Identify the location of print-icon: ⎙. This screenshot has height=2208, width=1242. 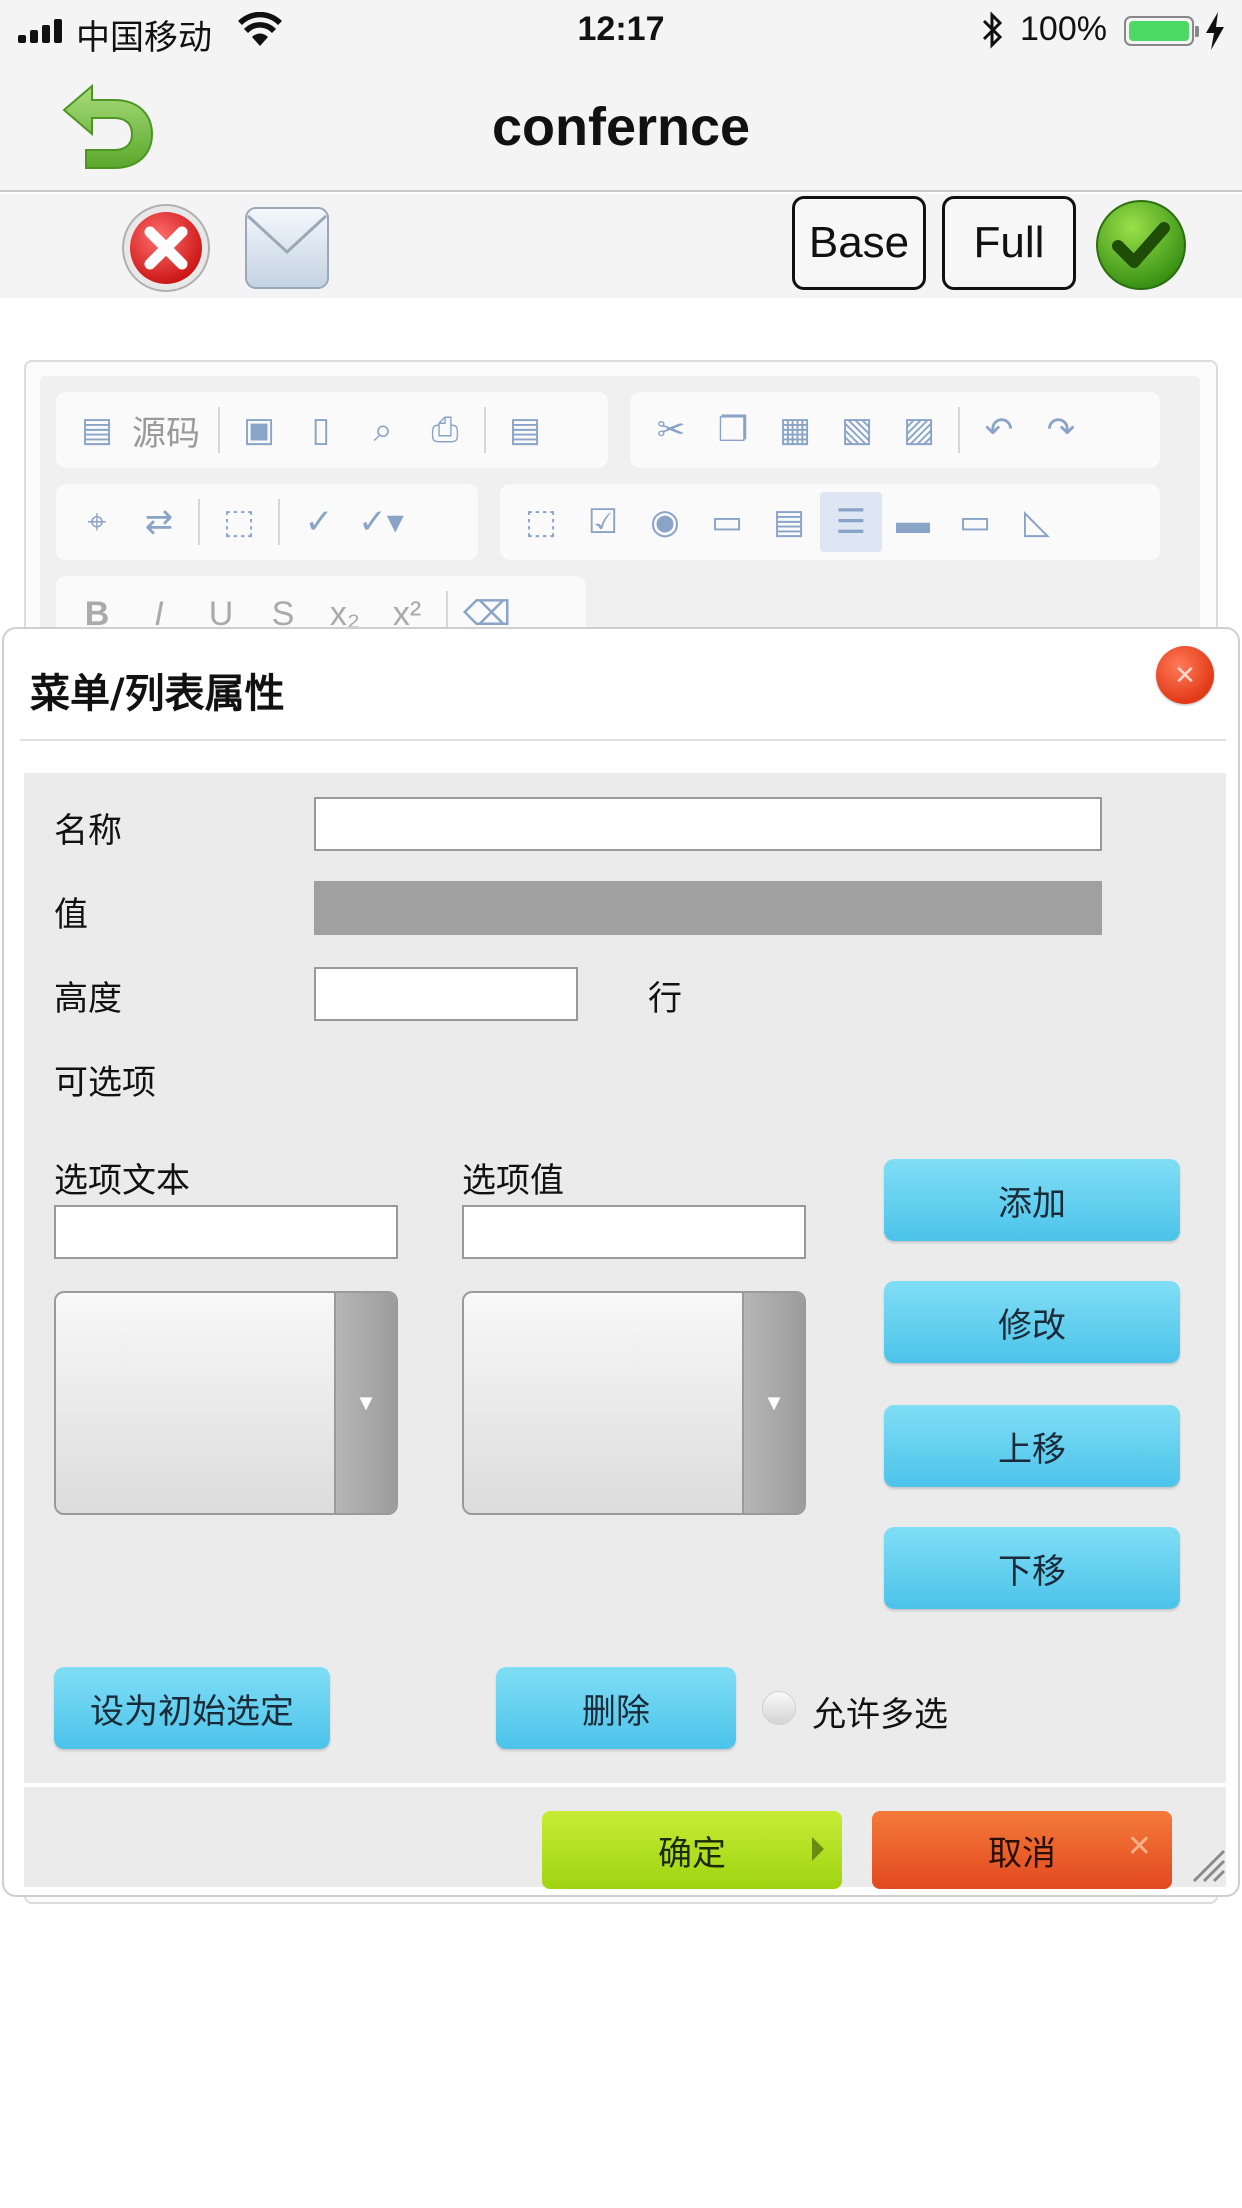
(445, 430).